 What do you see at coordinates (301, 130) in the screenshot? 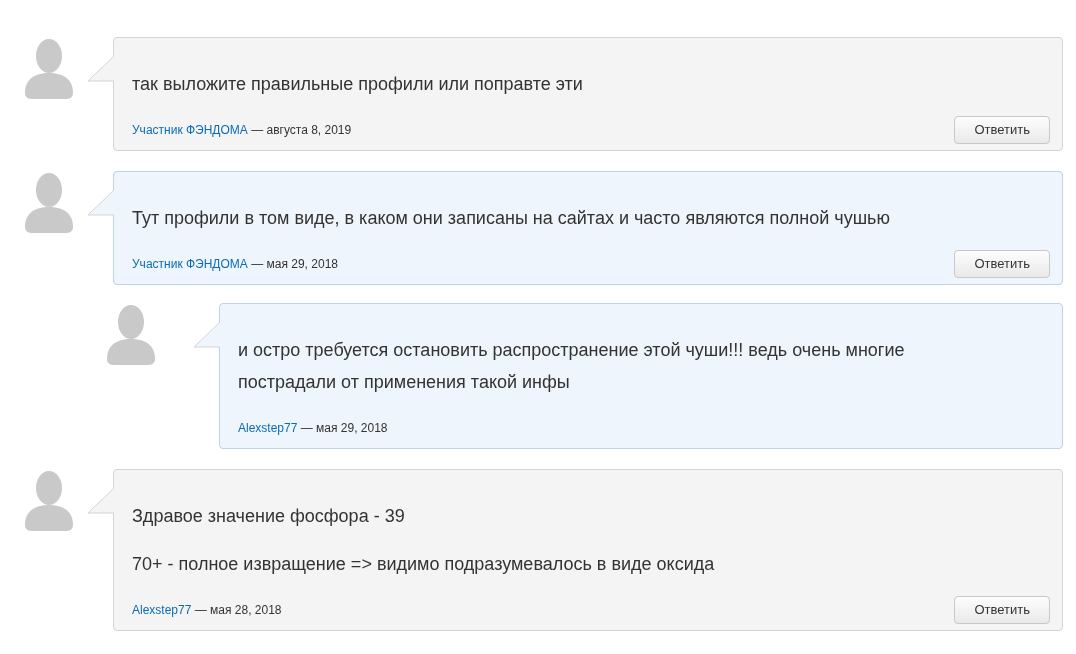
I see `comment-date: — августа 8, 2019` at bounding box center [301, 130].